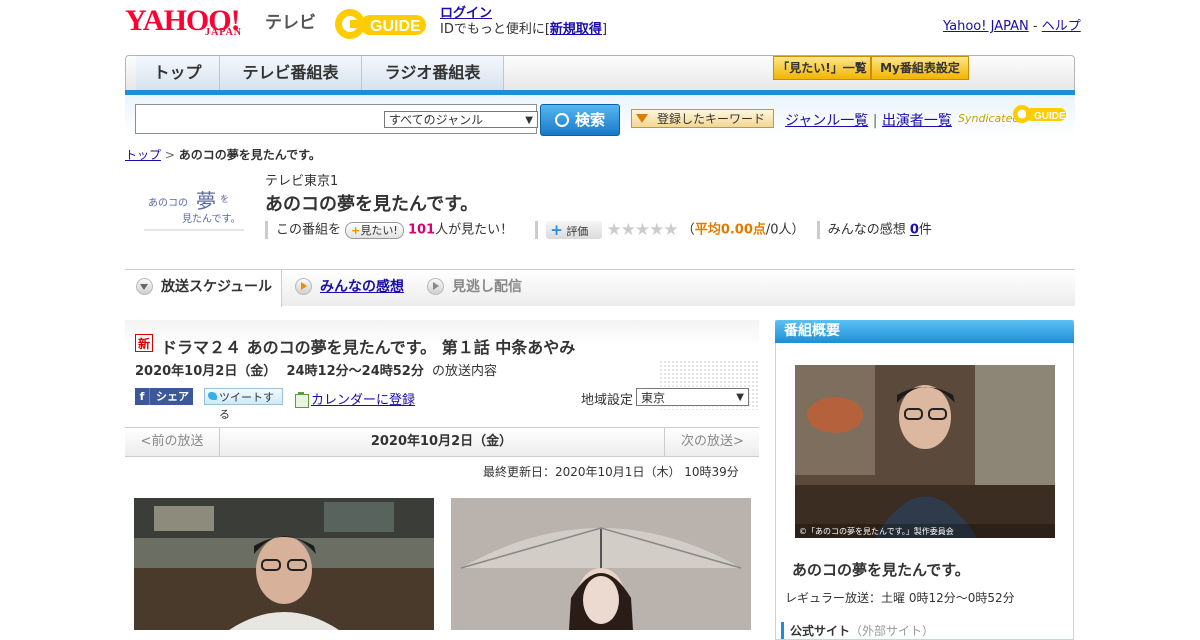 Image resolution: width=1200 pixels, height=640 pixels. I want to click on episode-photo-man, so click(284, 564).